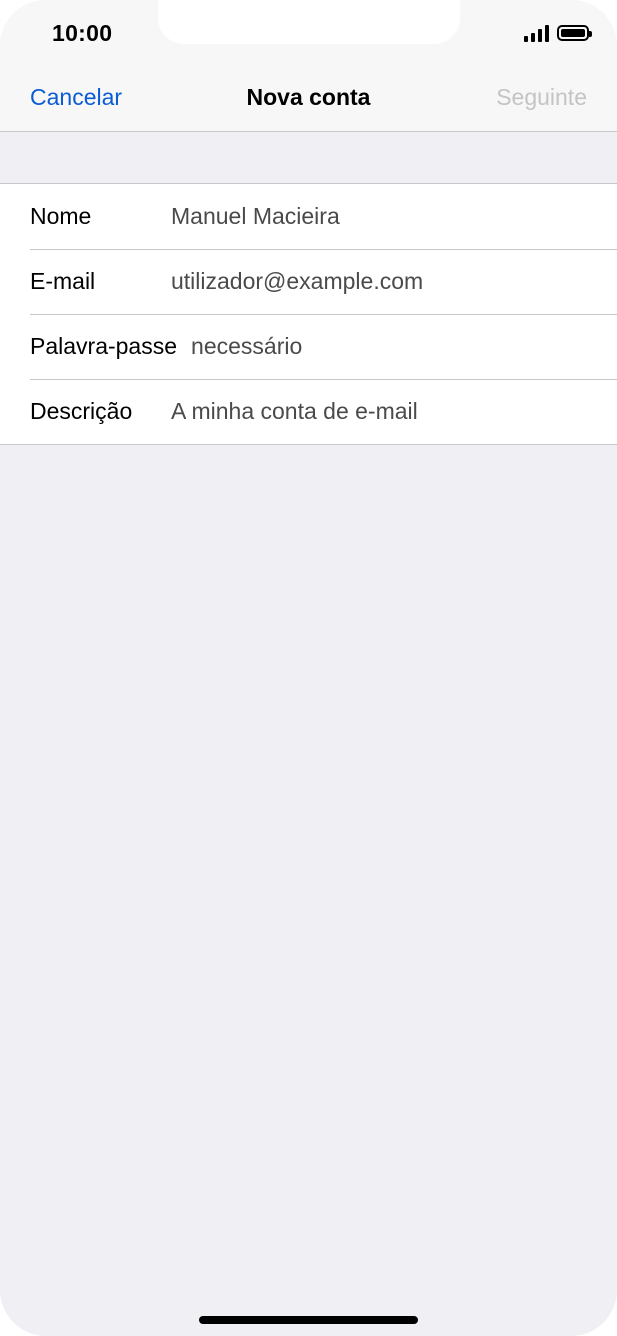 The width and height of the screenshot is (617, 1336). I want to click on status-icons, so click(558, 33).